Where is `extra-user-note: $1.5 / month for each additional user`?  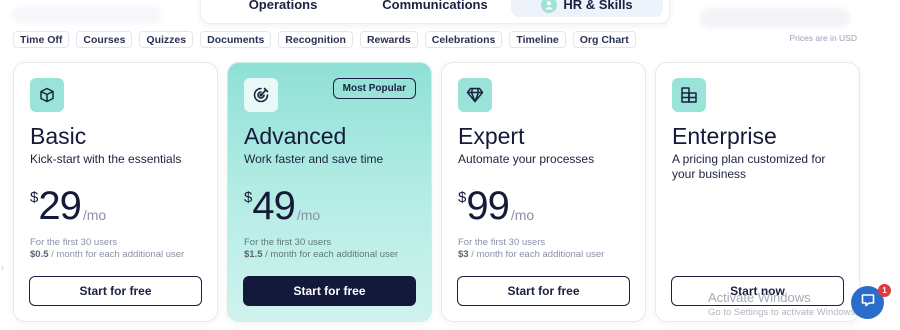 extra-user-note: $1.5 / month for each additional user is located at coordinates (321, 254).